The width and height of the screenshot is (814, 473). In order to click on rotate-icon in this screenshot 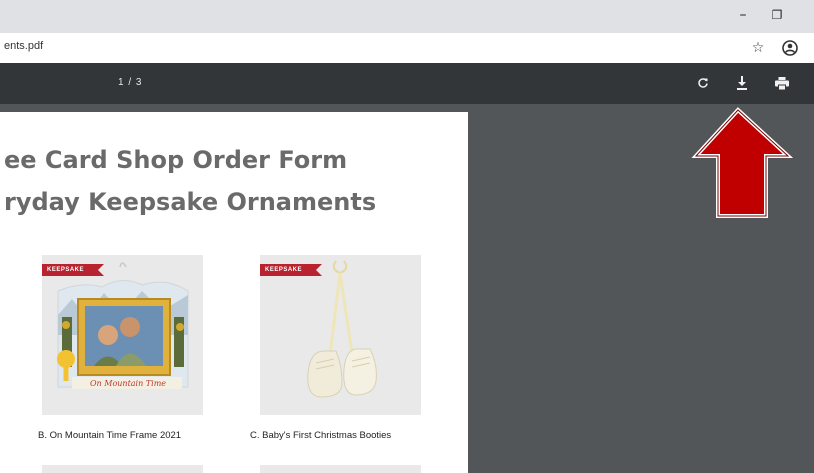, I will do `click(703, 83)`.